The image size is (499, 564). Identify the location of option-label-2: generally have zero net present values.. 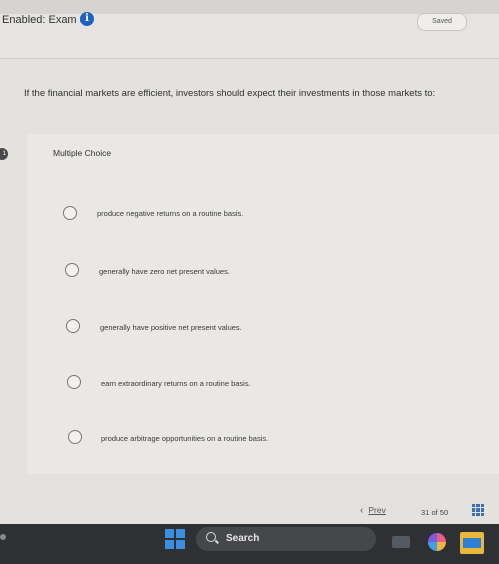
(164, 271).